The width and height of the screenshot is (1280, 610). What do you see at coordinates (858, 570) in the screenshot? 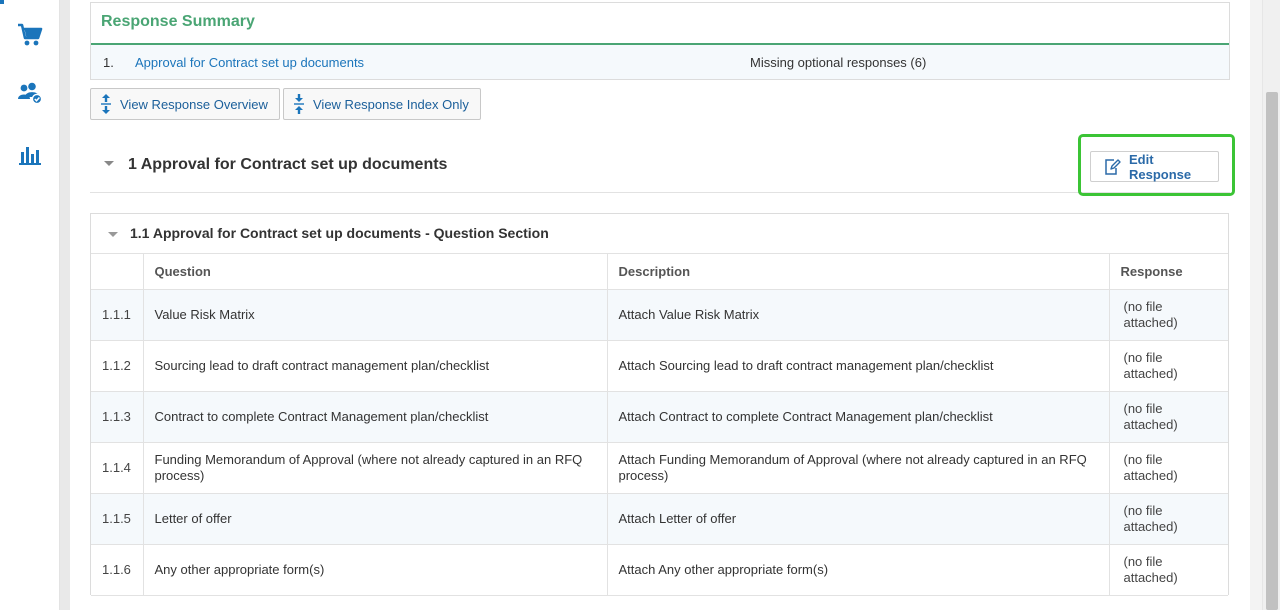
I see `row-description: Attach Any other appropriate form(s)` at bounding box center [858, 570].